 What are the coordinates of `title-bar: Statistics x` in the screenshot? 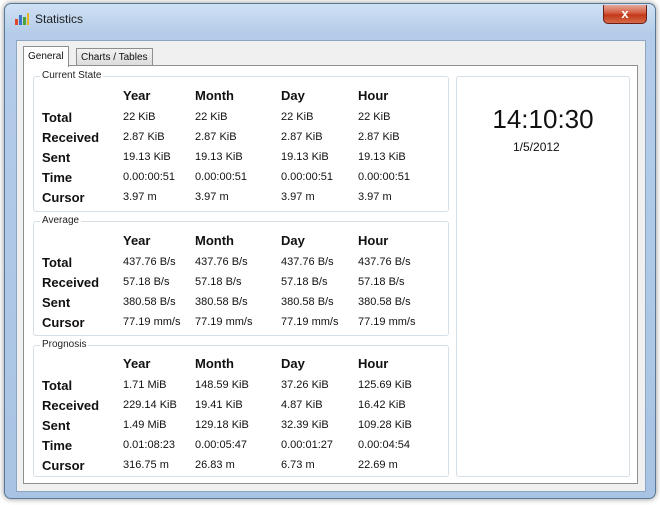 It's located at (330, 19).